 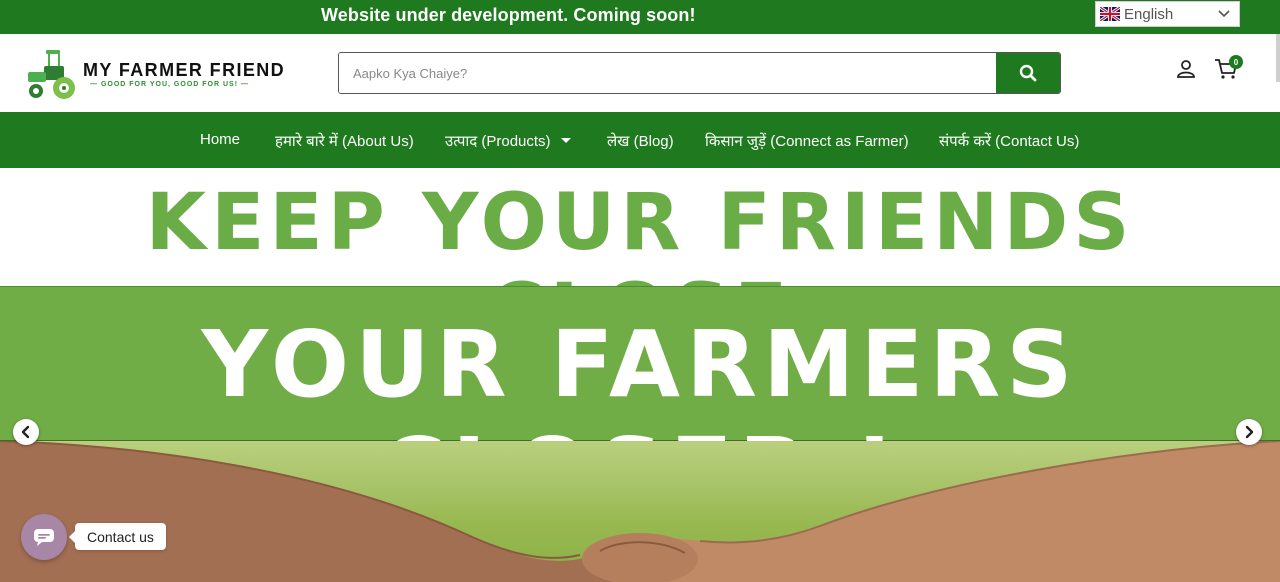 What do you see at coordinates (667, 73) in the screenshot?
I see `search-input` at bounding box center [667, 73].